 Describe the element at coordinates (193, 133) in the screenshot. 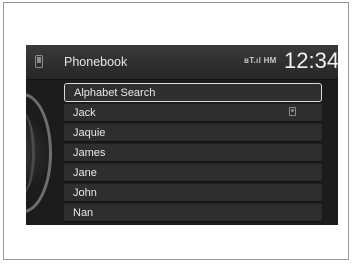

I see `list-item: Jaquie` at that location.